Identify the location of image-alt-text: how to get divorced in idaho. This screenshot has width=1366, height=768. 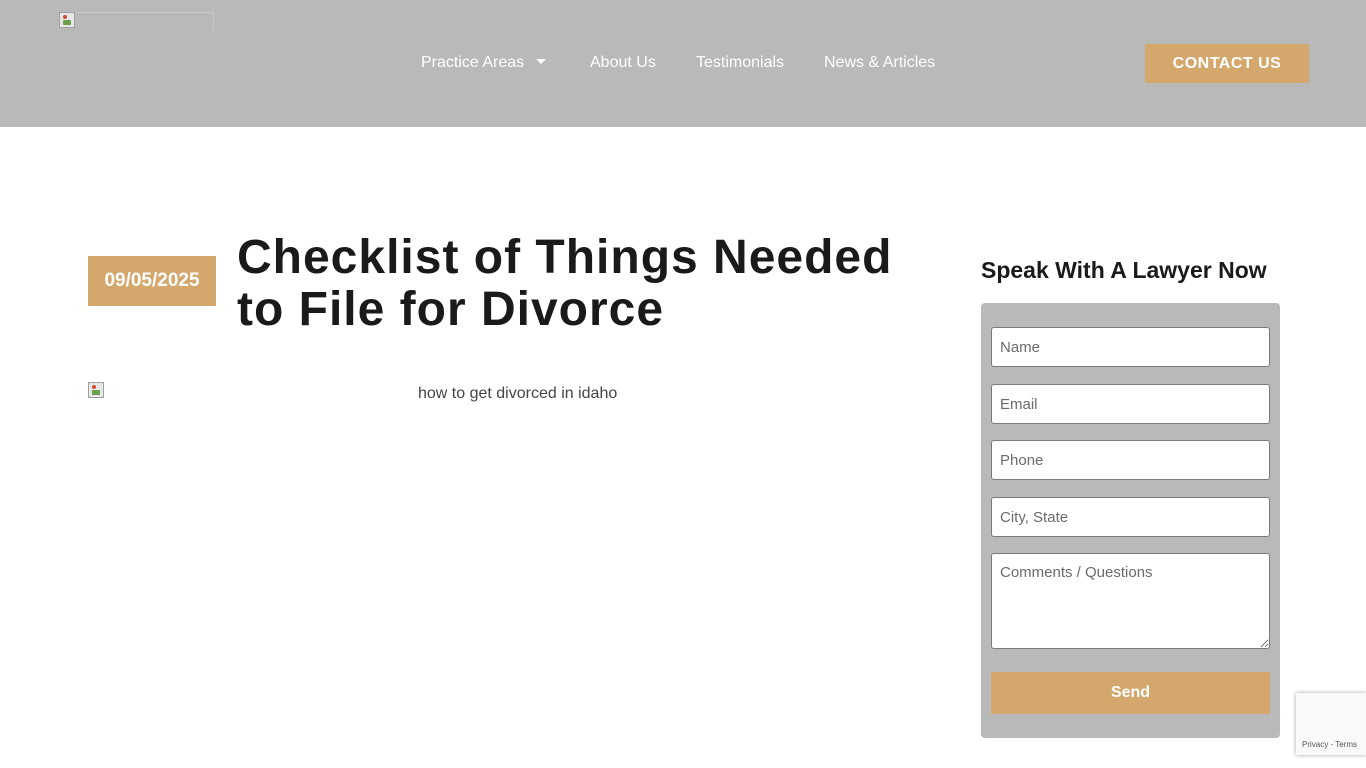
(518, 393).